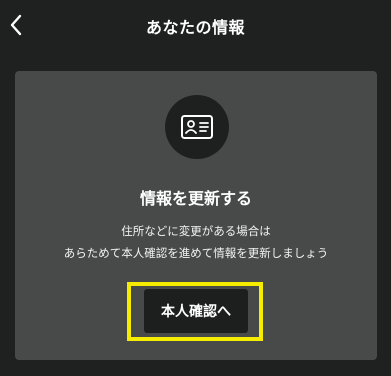 This screenshot has width=391, height=376. I want to click on card-title: 情報を更新する, so click(195, 198).